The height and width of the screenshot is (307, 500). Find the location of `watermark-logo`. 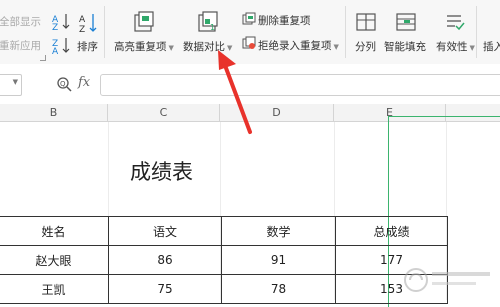

watermark-logo is located at coordinates (447, 280).